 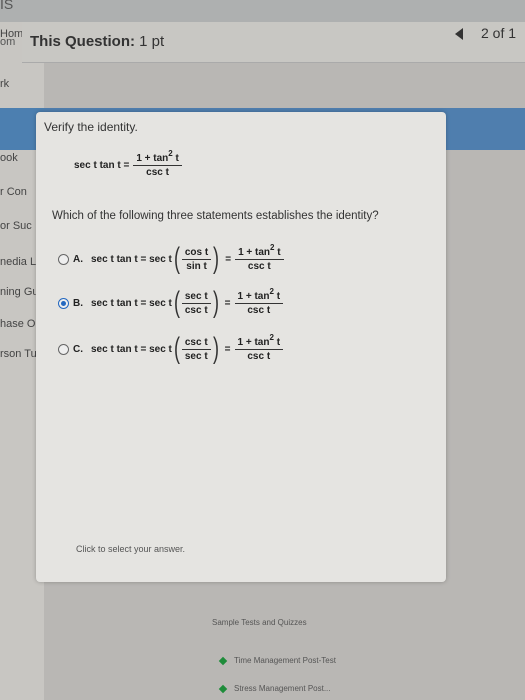 I want to click on header-left-partial: om, so click(x=8, y=42).